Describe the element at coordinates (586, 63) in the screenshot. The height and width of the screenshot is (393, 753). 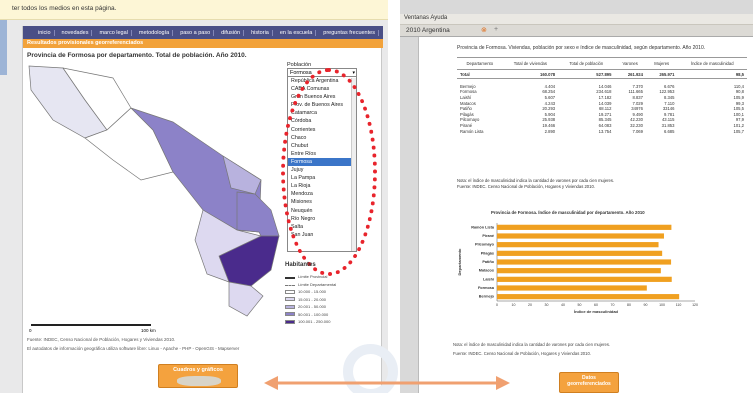
I see `table-header-cell: Total de población` at that location.